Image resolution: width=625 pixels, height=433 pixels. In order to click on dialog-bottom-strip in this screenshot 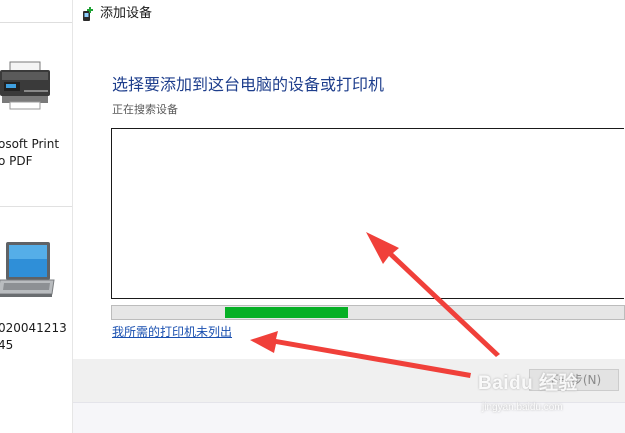, I will do `click(349, 417)`.